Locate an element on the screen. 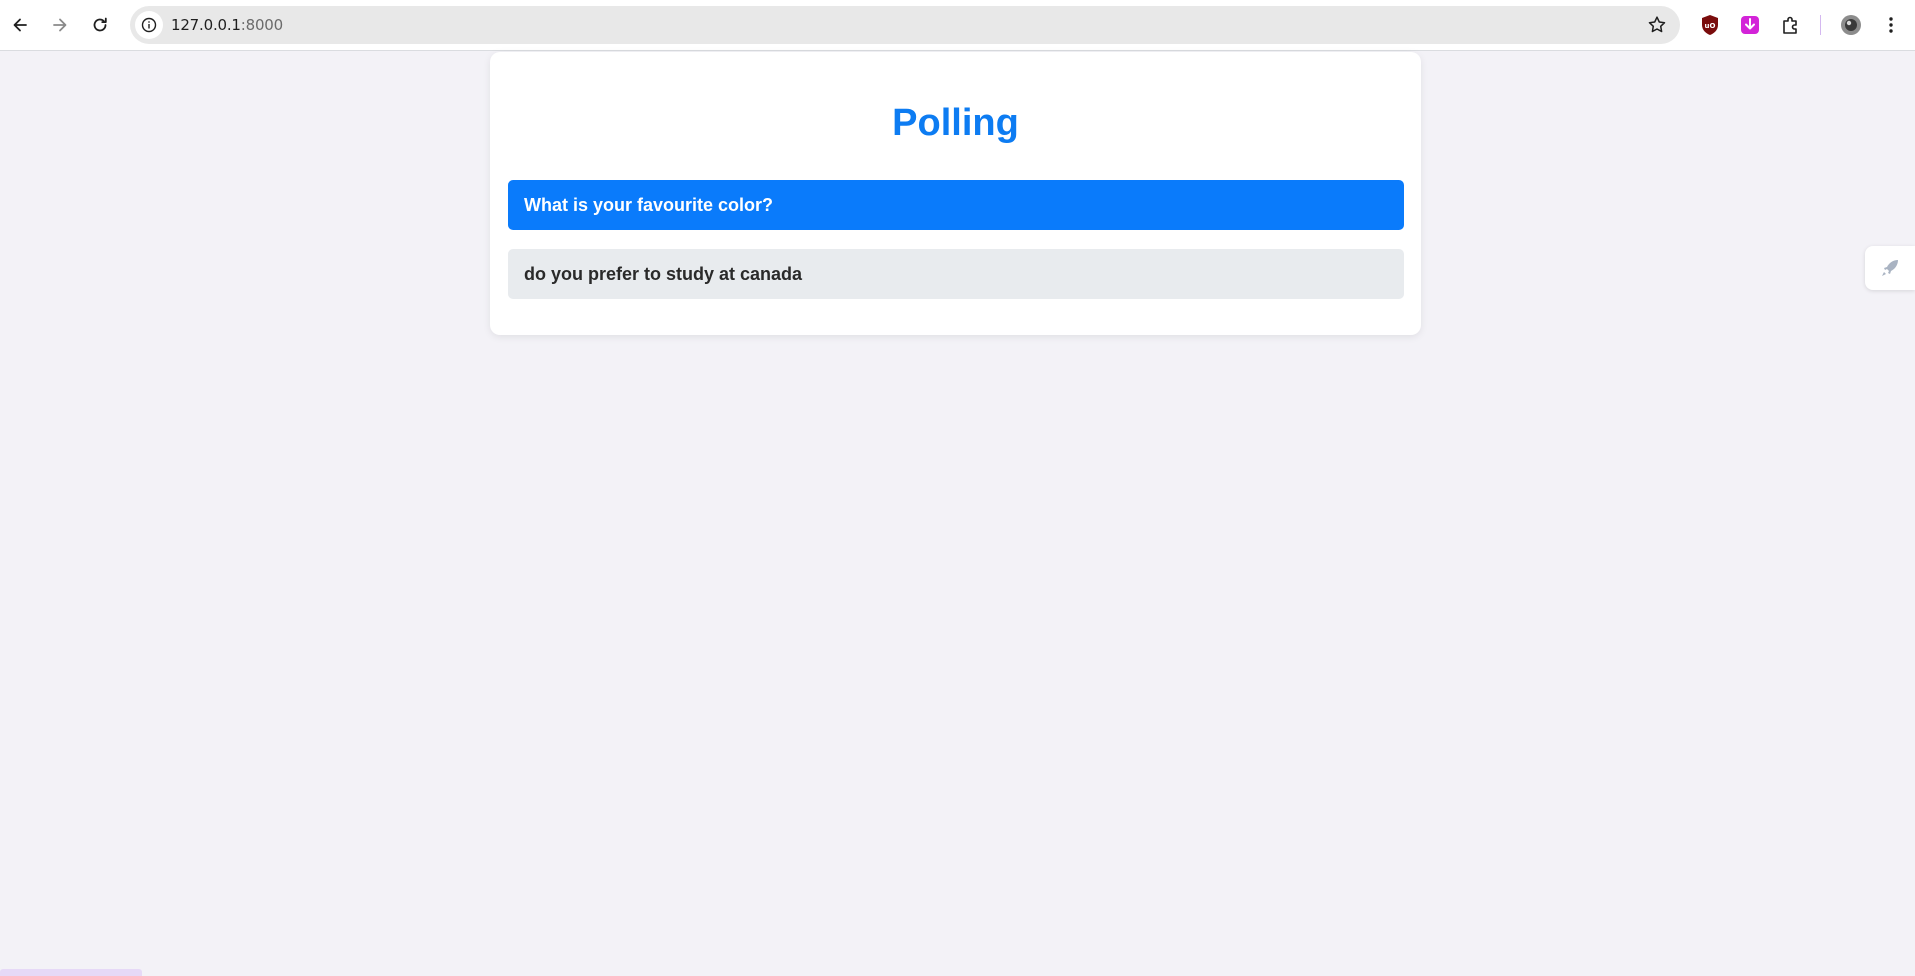 The image size is (1915, 976). address-bar: 127.0.0.1:8000 is located at coordinates (905, 25).